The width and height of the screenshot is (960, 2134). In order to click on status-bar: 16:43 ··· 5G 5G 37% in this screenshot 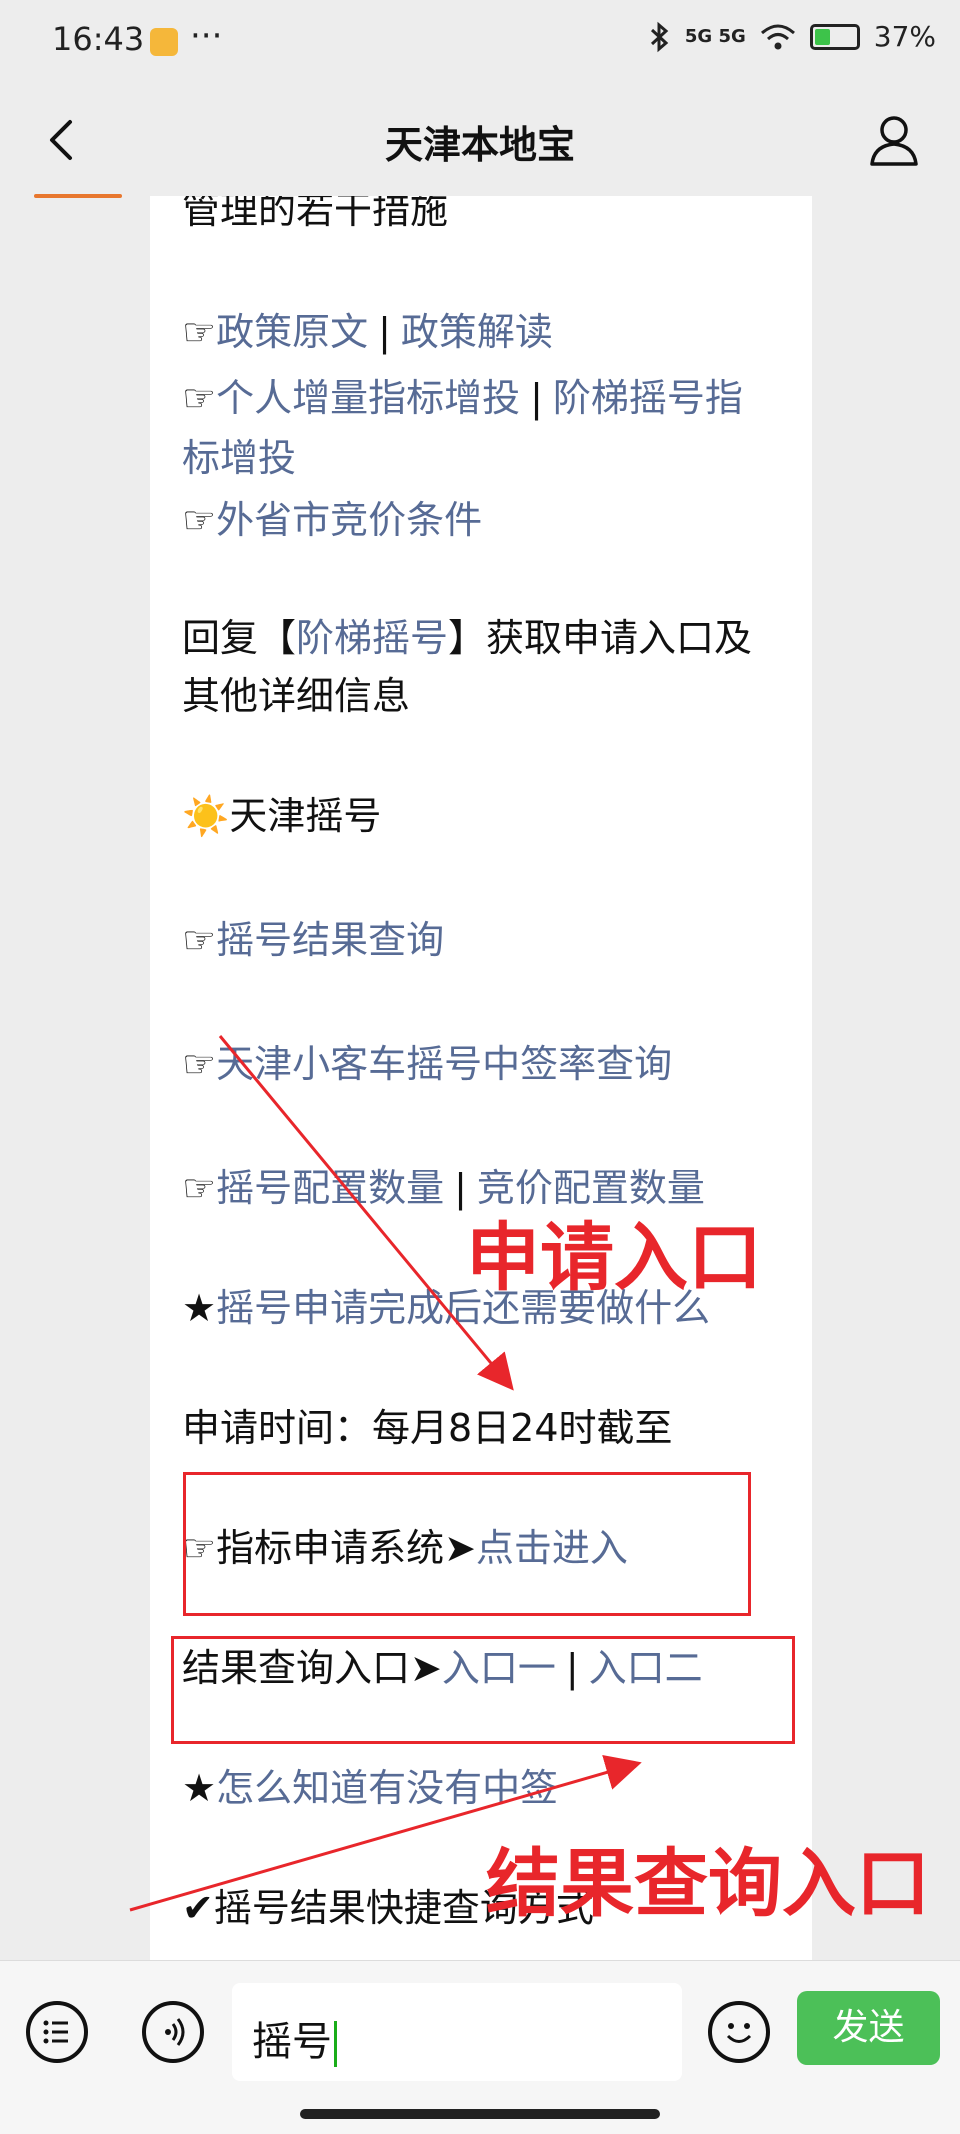, I will do `click(480, 42)`.